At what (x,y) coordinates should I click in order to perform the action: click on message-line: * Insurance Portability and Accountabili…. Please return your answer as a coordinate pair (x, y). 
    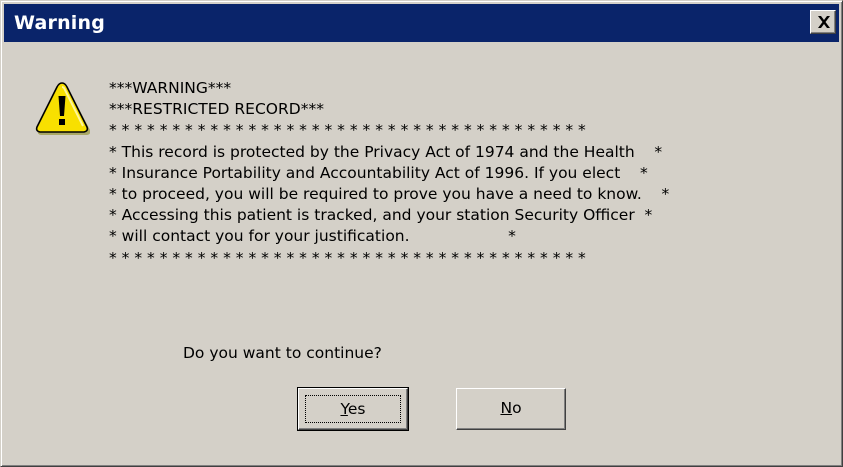
    Looking at the image, I should click on (378, 172).